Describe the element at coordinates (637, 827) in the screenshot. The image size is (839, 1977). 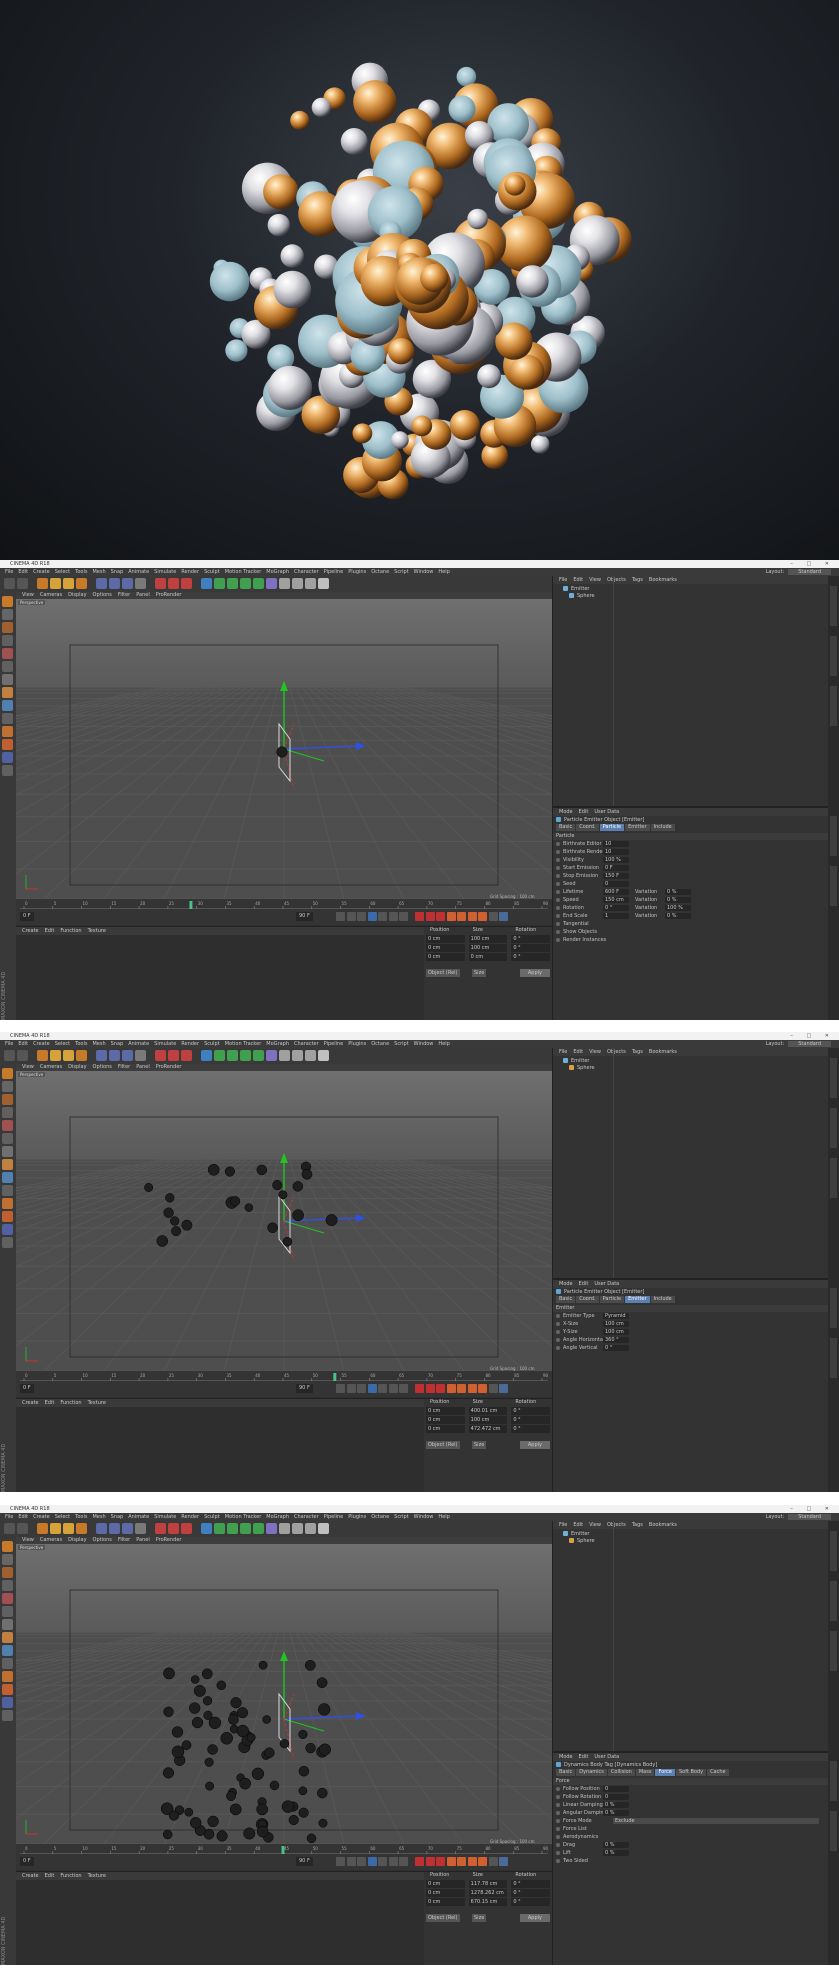
I see `tab-emitter: Emitter` at that location.